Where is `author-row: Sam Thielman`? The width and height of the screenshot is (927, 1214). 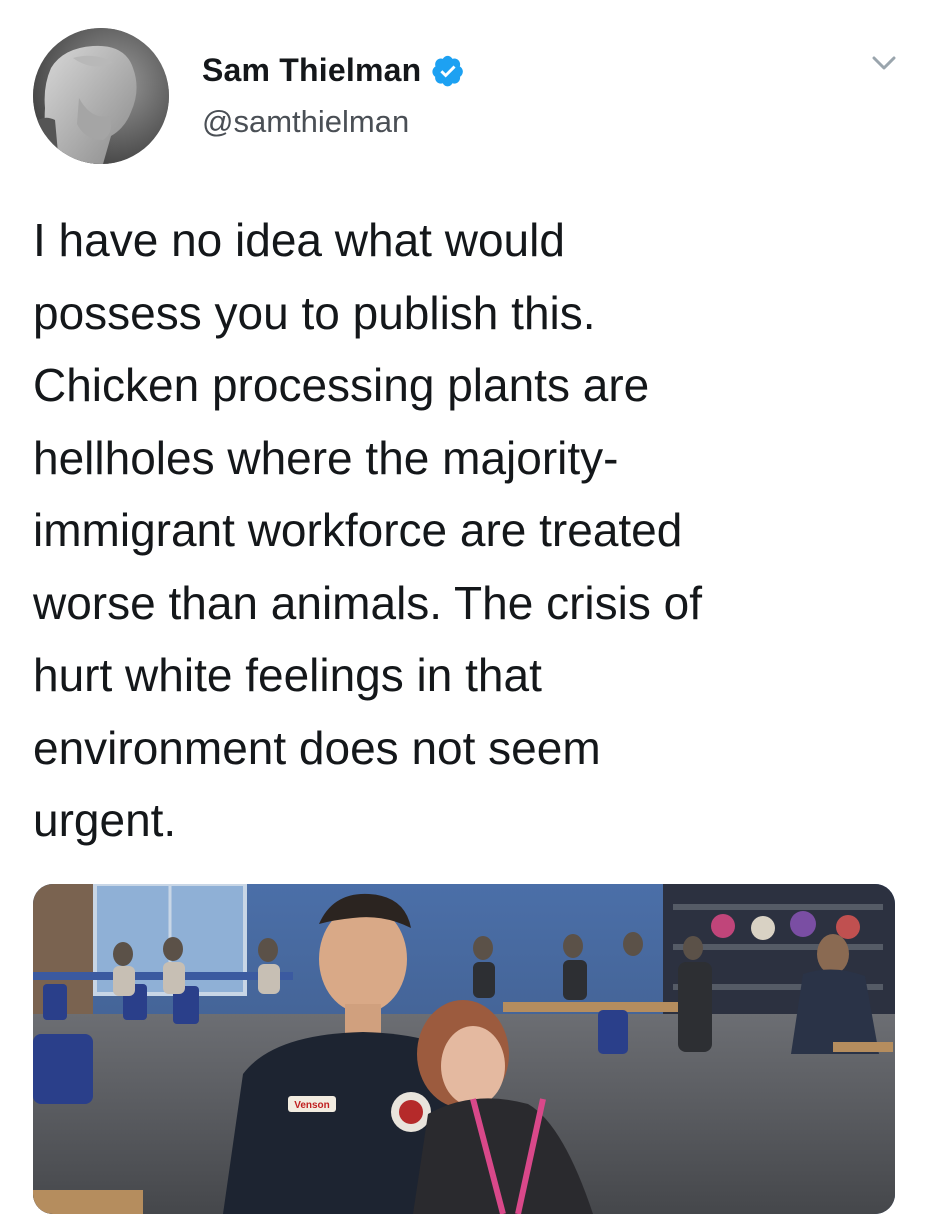 author-row: Sam Thielman is located at coordinates (333, 70).